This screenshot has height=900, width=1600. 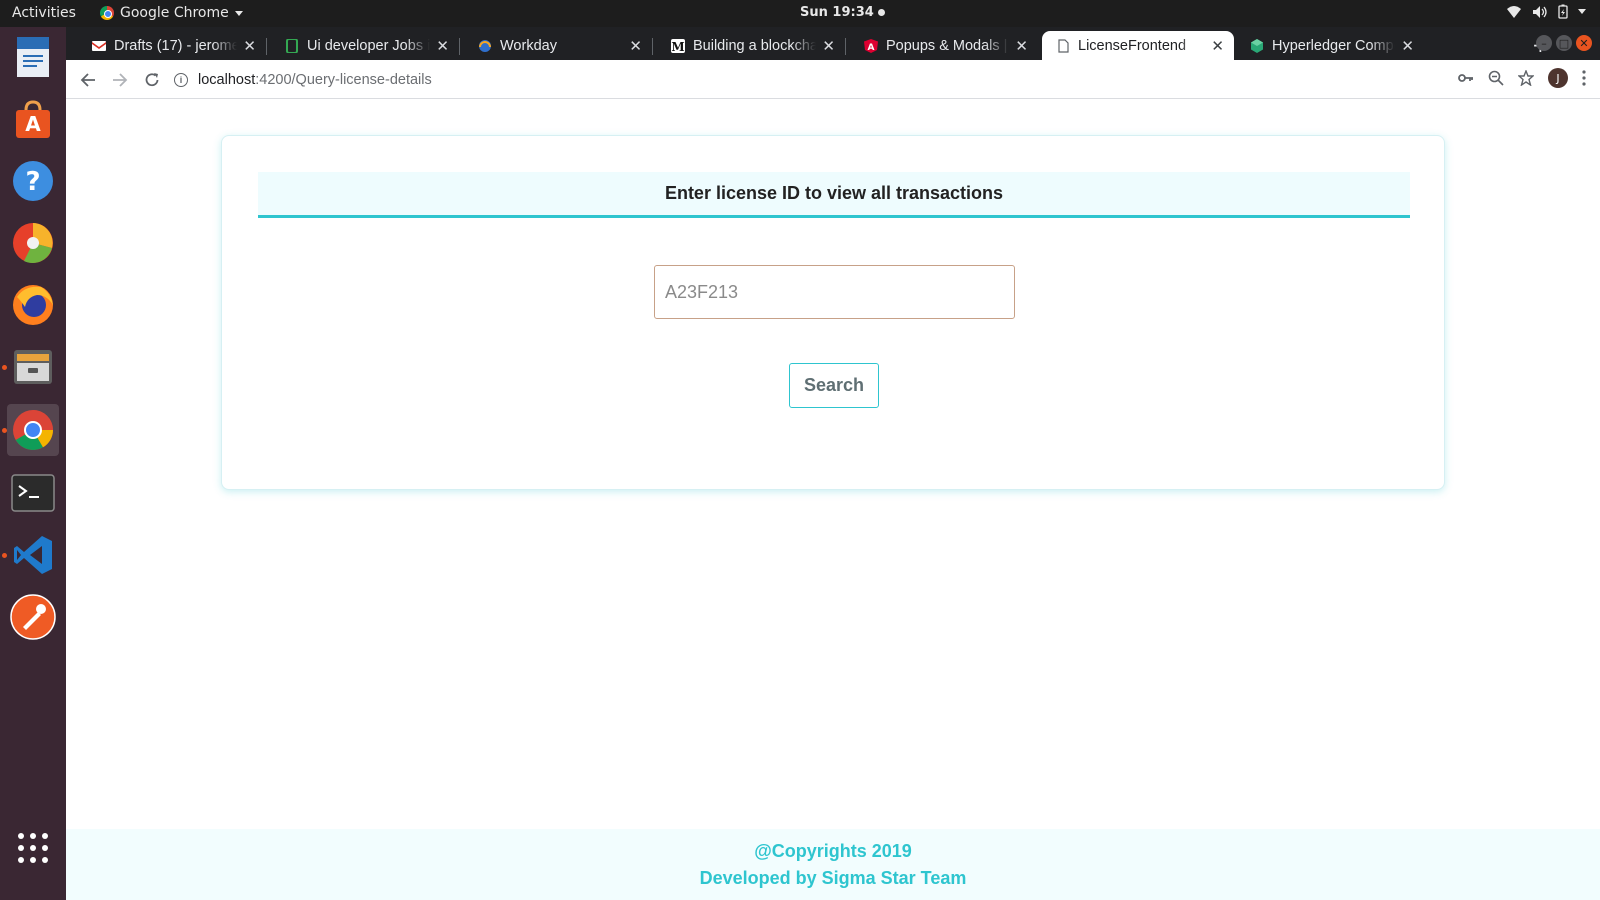 I want to click on terminal-icon, so click(x=33, y=493).